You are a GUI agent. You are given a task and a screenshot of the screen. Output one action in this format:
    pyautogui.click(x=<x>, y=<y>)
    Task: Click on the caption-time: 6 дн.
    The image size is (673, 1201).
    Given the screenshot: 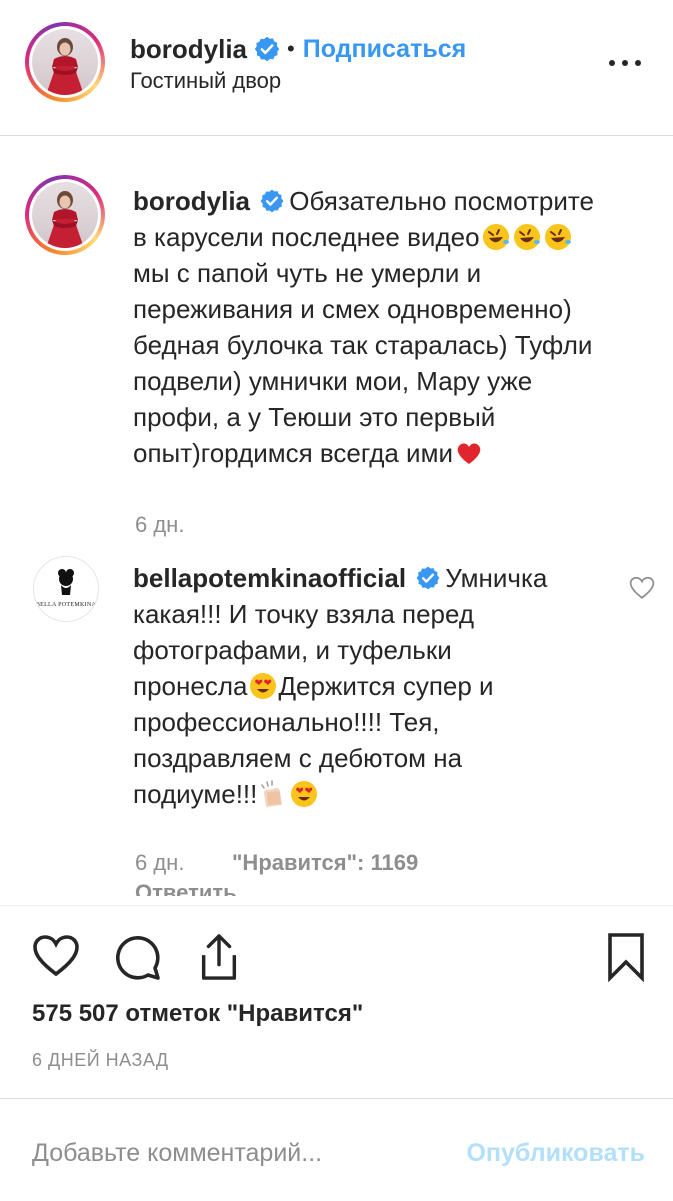 What is the action you would take?
    pyautogui.click(x=160, y=524)
    